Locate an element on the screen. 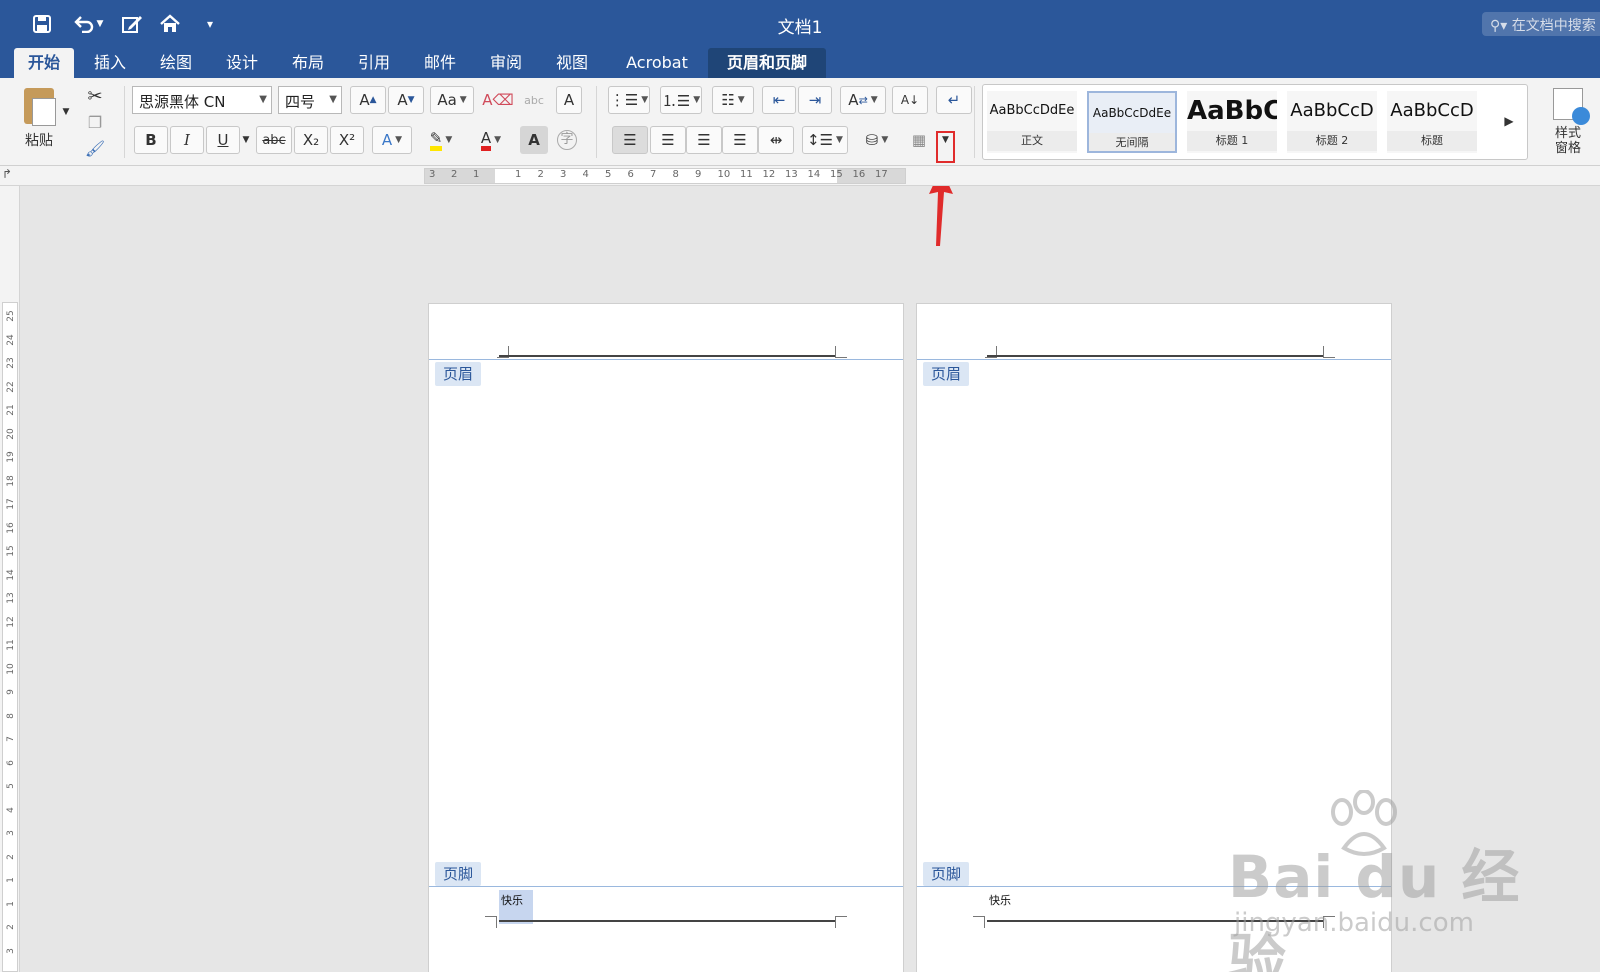 The height and width of the screenshot is (972, 1600). ruler-tick-label: 15 is located at coordinates (836, 174).